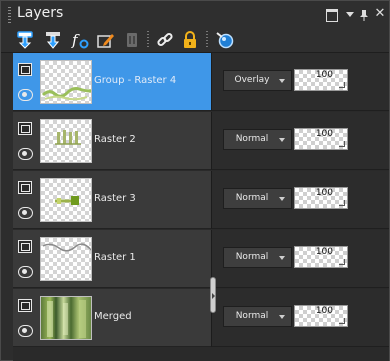 This screenshot has width=390, height=361. I want to click on layer-row-left: Raster 1, so click(112, 259).